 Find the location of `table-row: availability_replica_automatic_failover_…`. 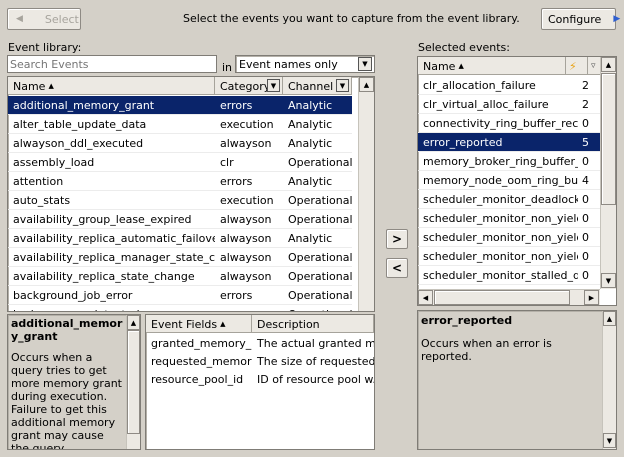

table-row: availability_replica_automatic_failover_… is located at coordinates (180, 238).